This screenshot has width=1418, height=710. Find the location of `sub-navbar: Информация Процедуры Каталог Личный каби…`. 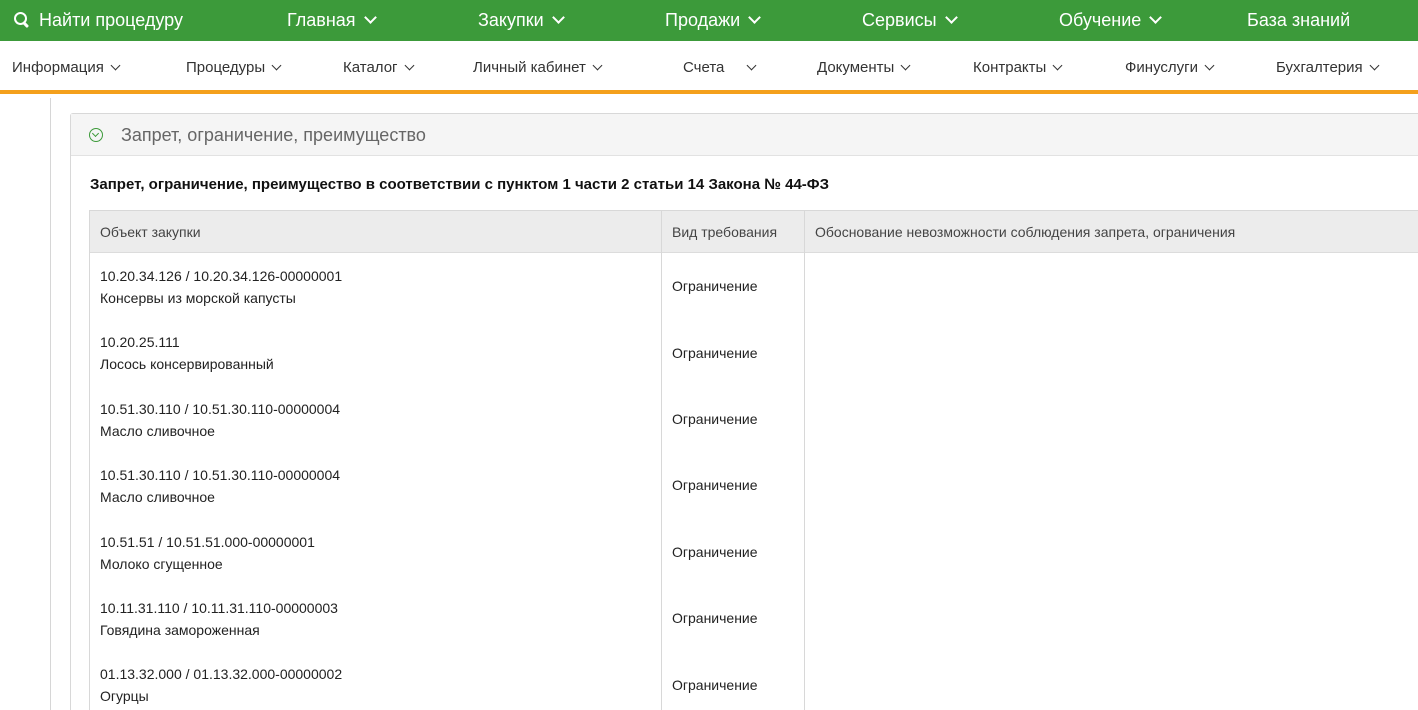

sub-navbar: Информация Процедуры Каталог Личный каби… is located at coordinates (709, 67).